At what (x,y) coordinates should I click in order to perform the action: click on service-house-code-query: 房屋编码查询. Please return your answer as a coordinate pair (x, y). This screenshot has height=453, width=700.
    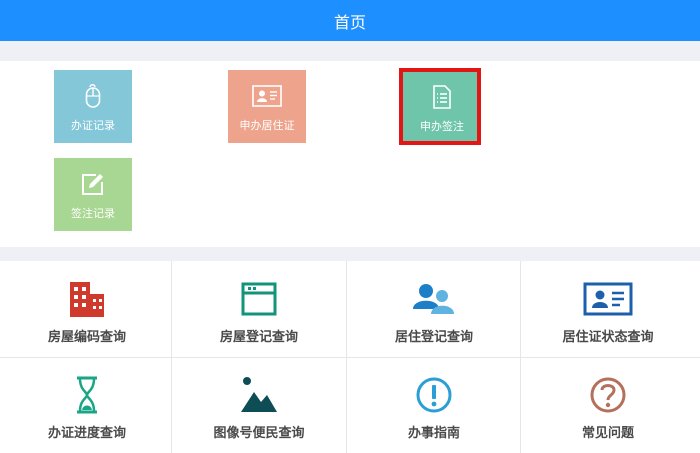
    Looking at the image, I should click on (87, 309).